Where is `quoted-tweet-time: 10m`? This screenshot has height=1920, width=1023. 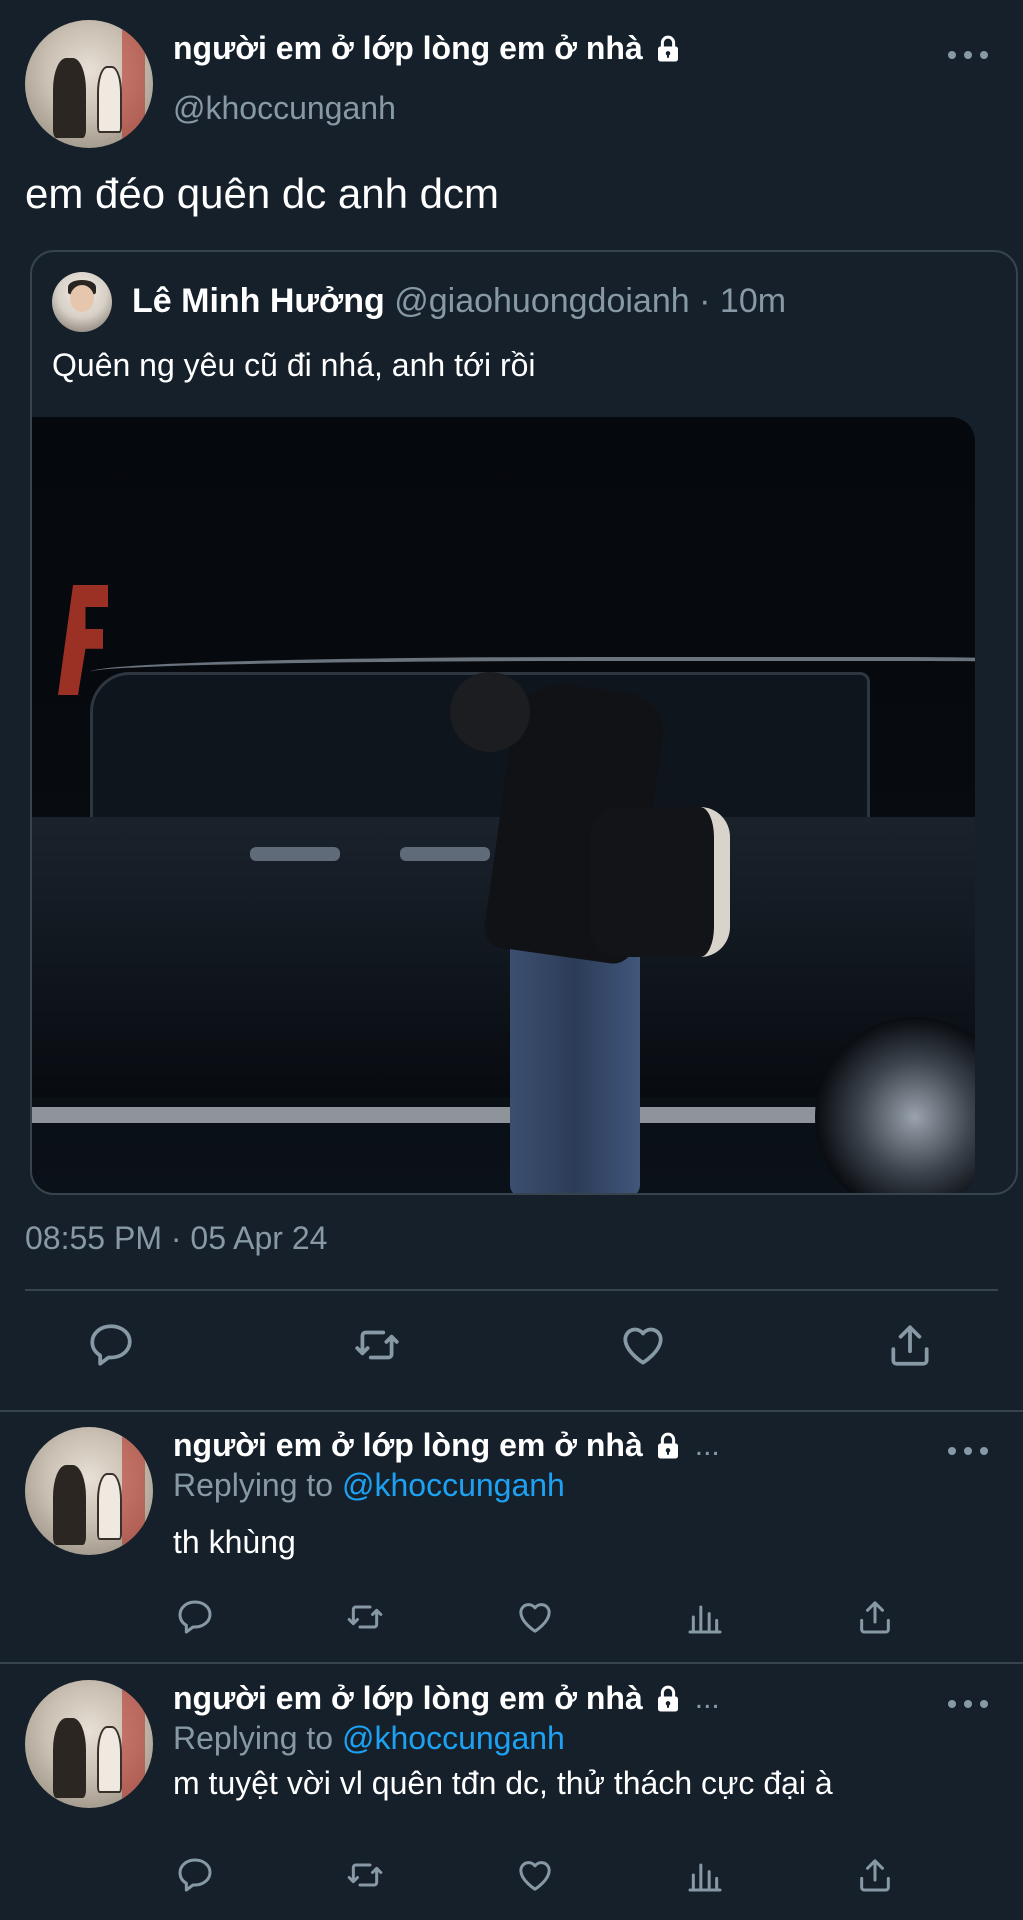 quoted-tweet-time: 10m is located at coordinates (753, 301).